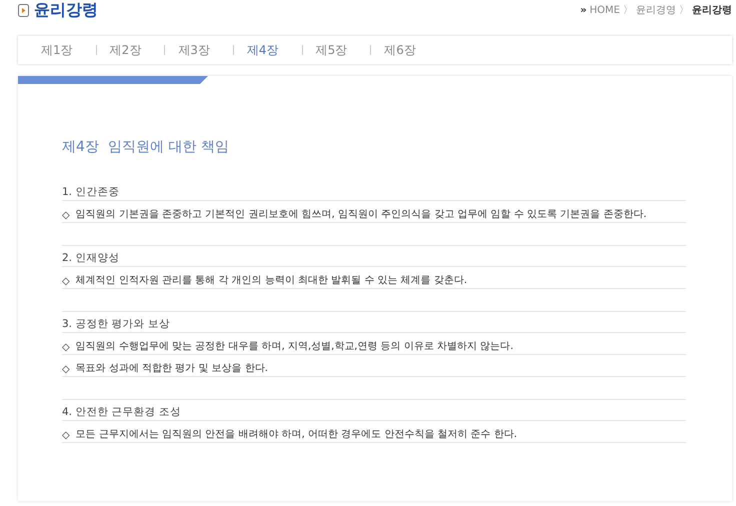 This screenshot has height=506, width=736. What do you see at coordinates (656, 10) in the screenshot?
I see `breadcrumb-link: 윤리경영` at bounding box center [656, 10].